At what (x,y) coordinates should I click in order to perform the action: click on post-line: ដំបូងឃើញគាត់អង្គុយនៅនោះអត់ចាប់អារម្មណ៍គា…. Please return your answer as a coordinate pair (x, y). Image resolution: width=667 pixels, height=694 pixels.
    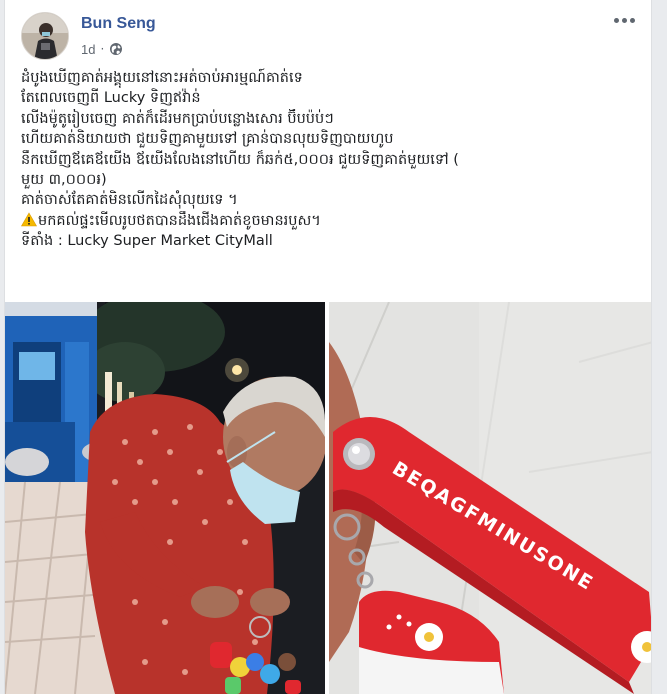
    Looking at the image, I should click on (162, 78).